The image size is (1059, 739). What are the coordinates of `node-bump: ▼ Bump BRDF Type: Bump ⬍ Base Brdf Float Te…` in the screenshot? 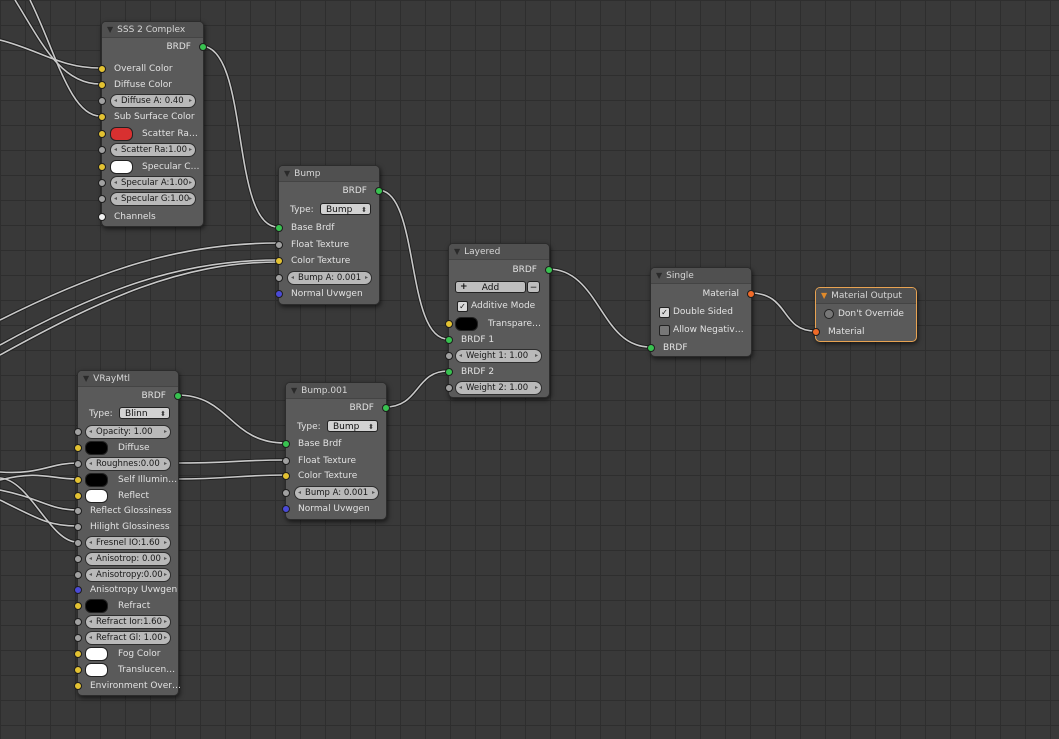 It's located at (329, 235).